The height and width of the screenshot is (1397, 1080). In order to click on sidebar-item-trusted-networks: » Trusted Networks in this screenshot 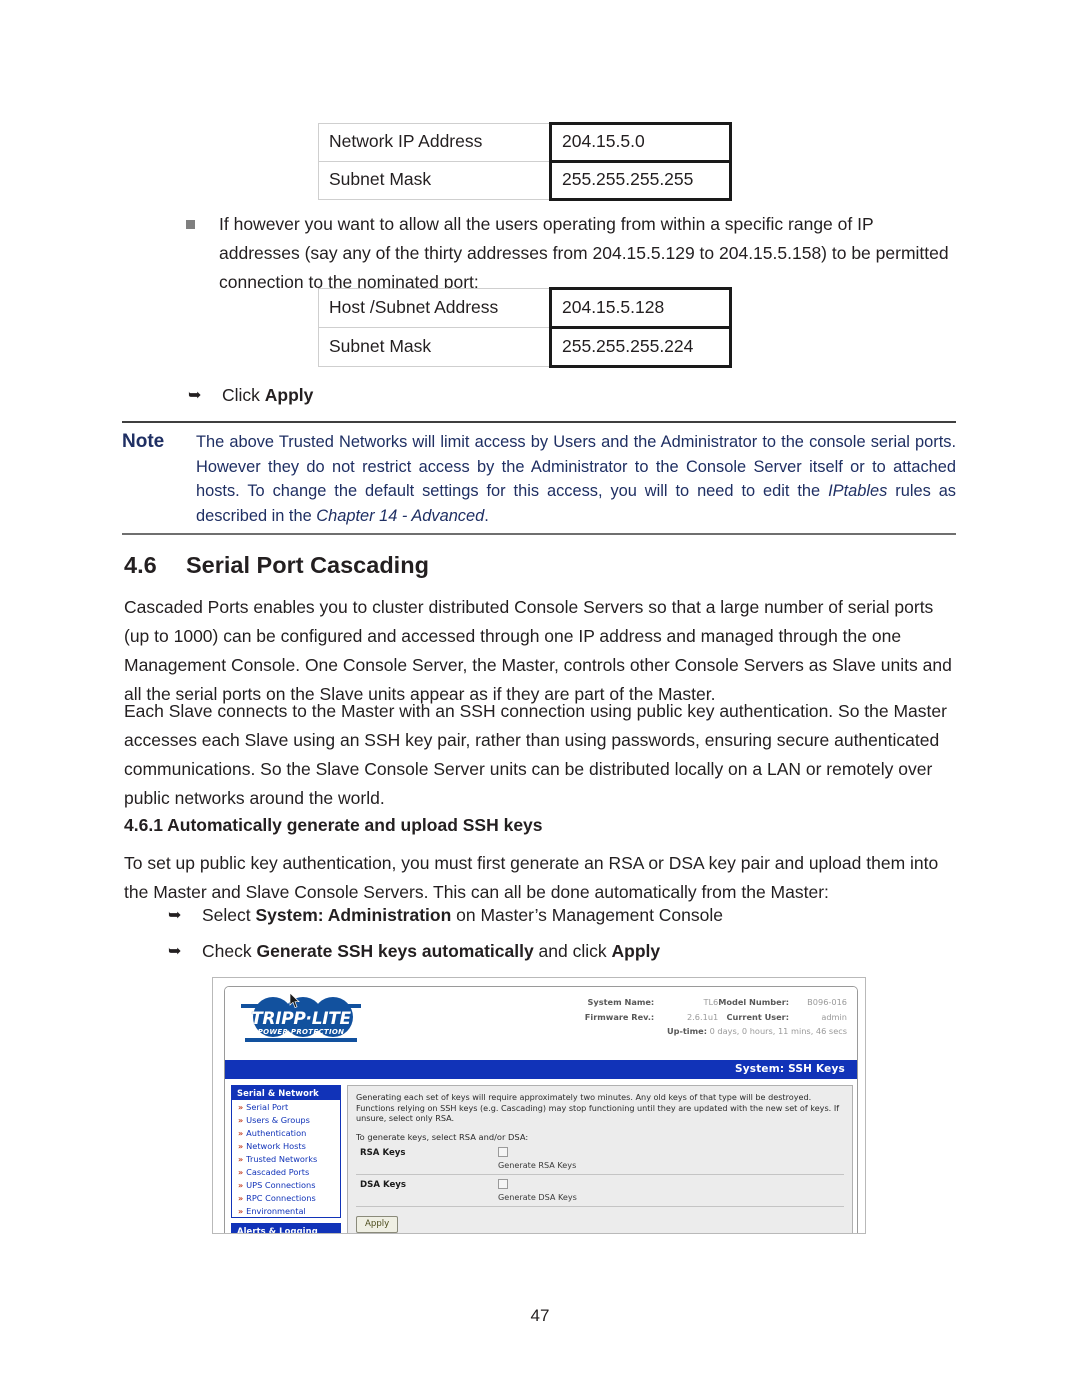, I will do `click(286, 1158)`.